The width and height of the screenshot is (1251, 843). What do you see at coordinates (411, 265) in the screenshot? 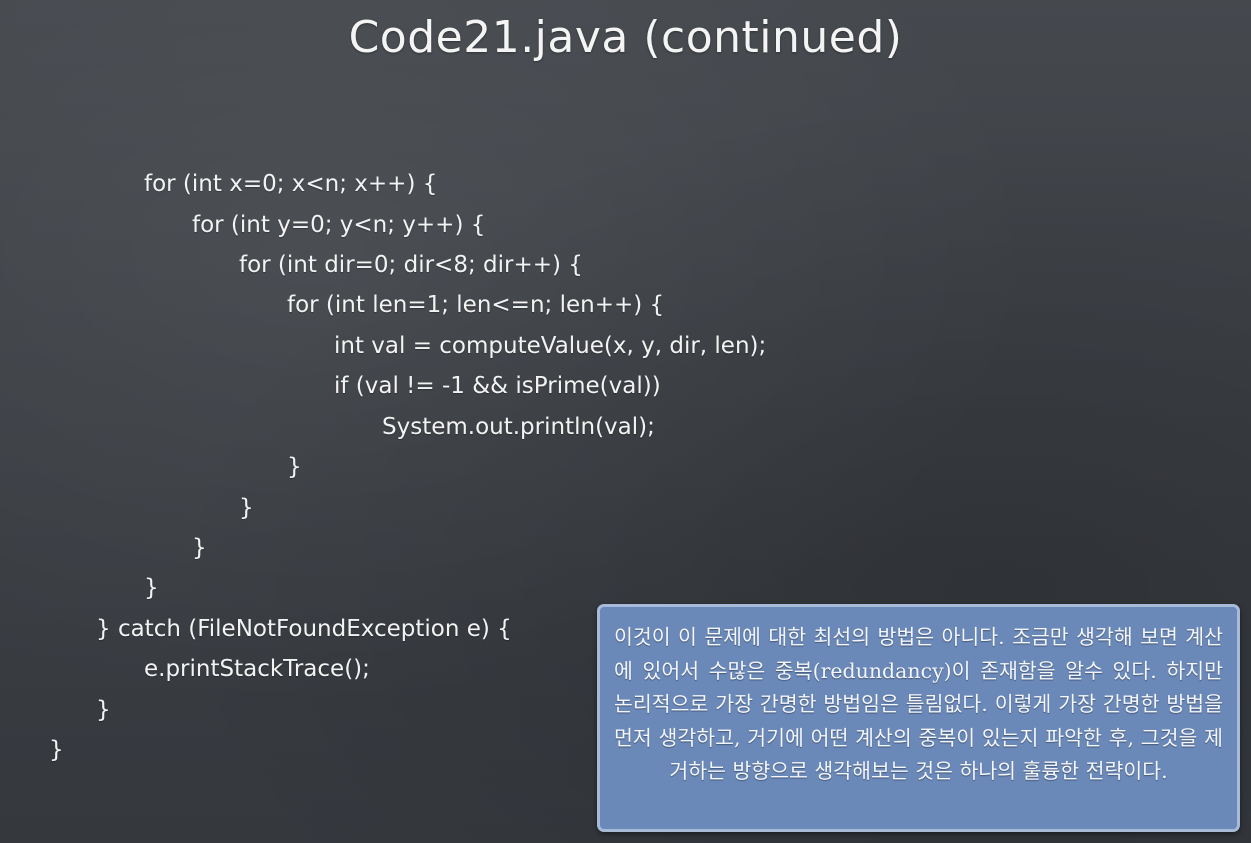
I see `code-line: for (int dir=0; dir<8; dir++) {` at bounding box center [411, 265].